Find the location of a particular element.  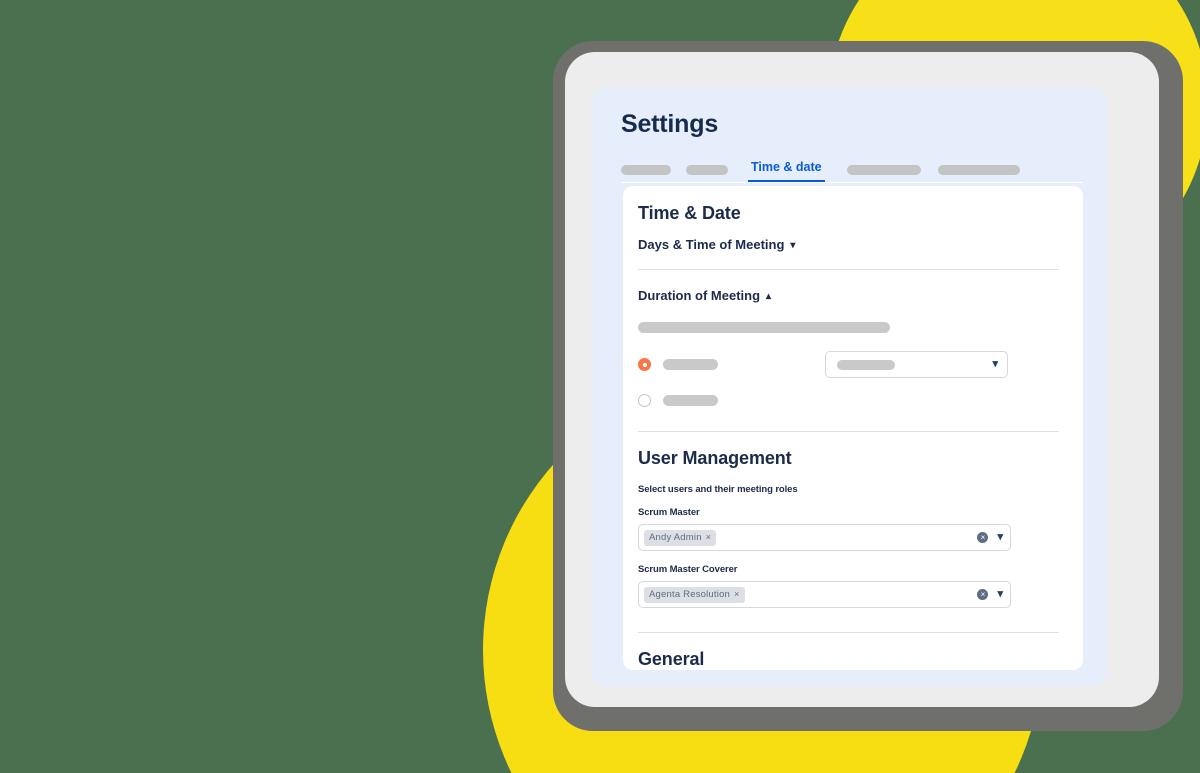

page-title: Settings is located at coordinates (670, 124).